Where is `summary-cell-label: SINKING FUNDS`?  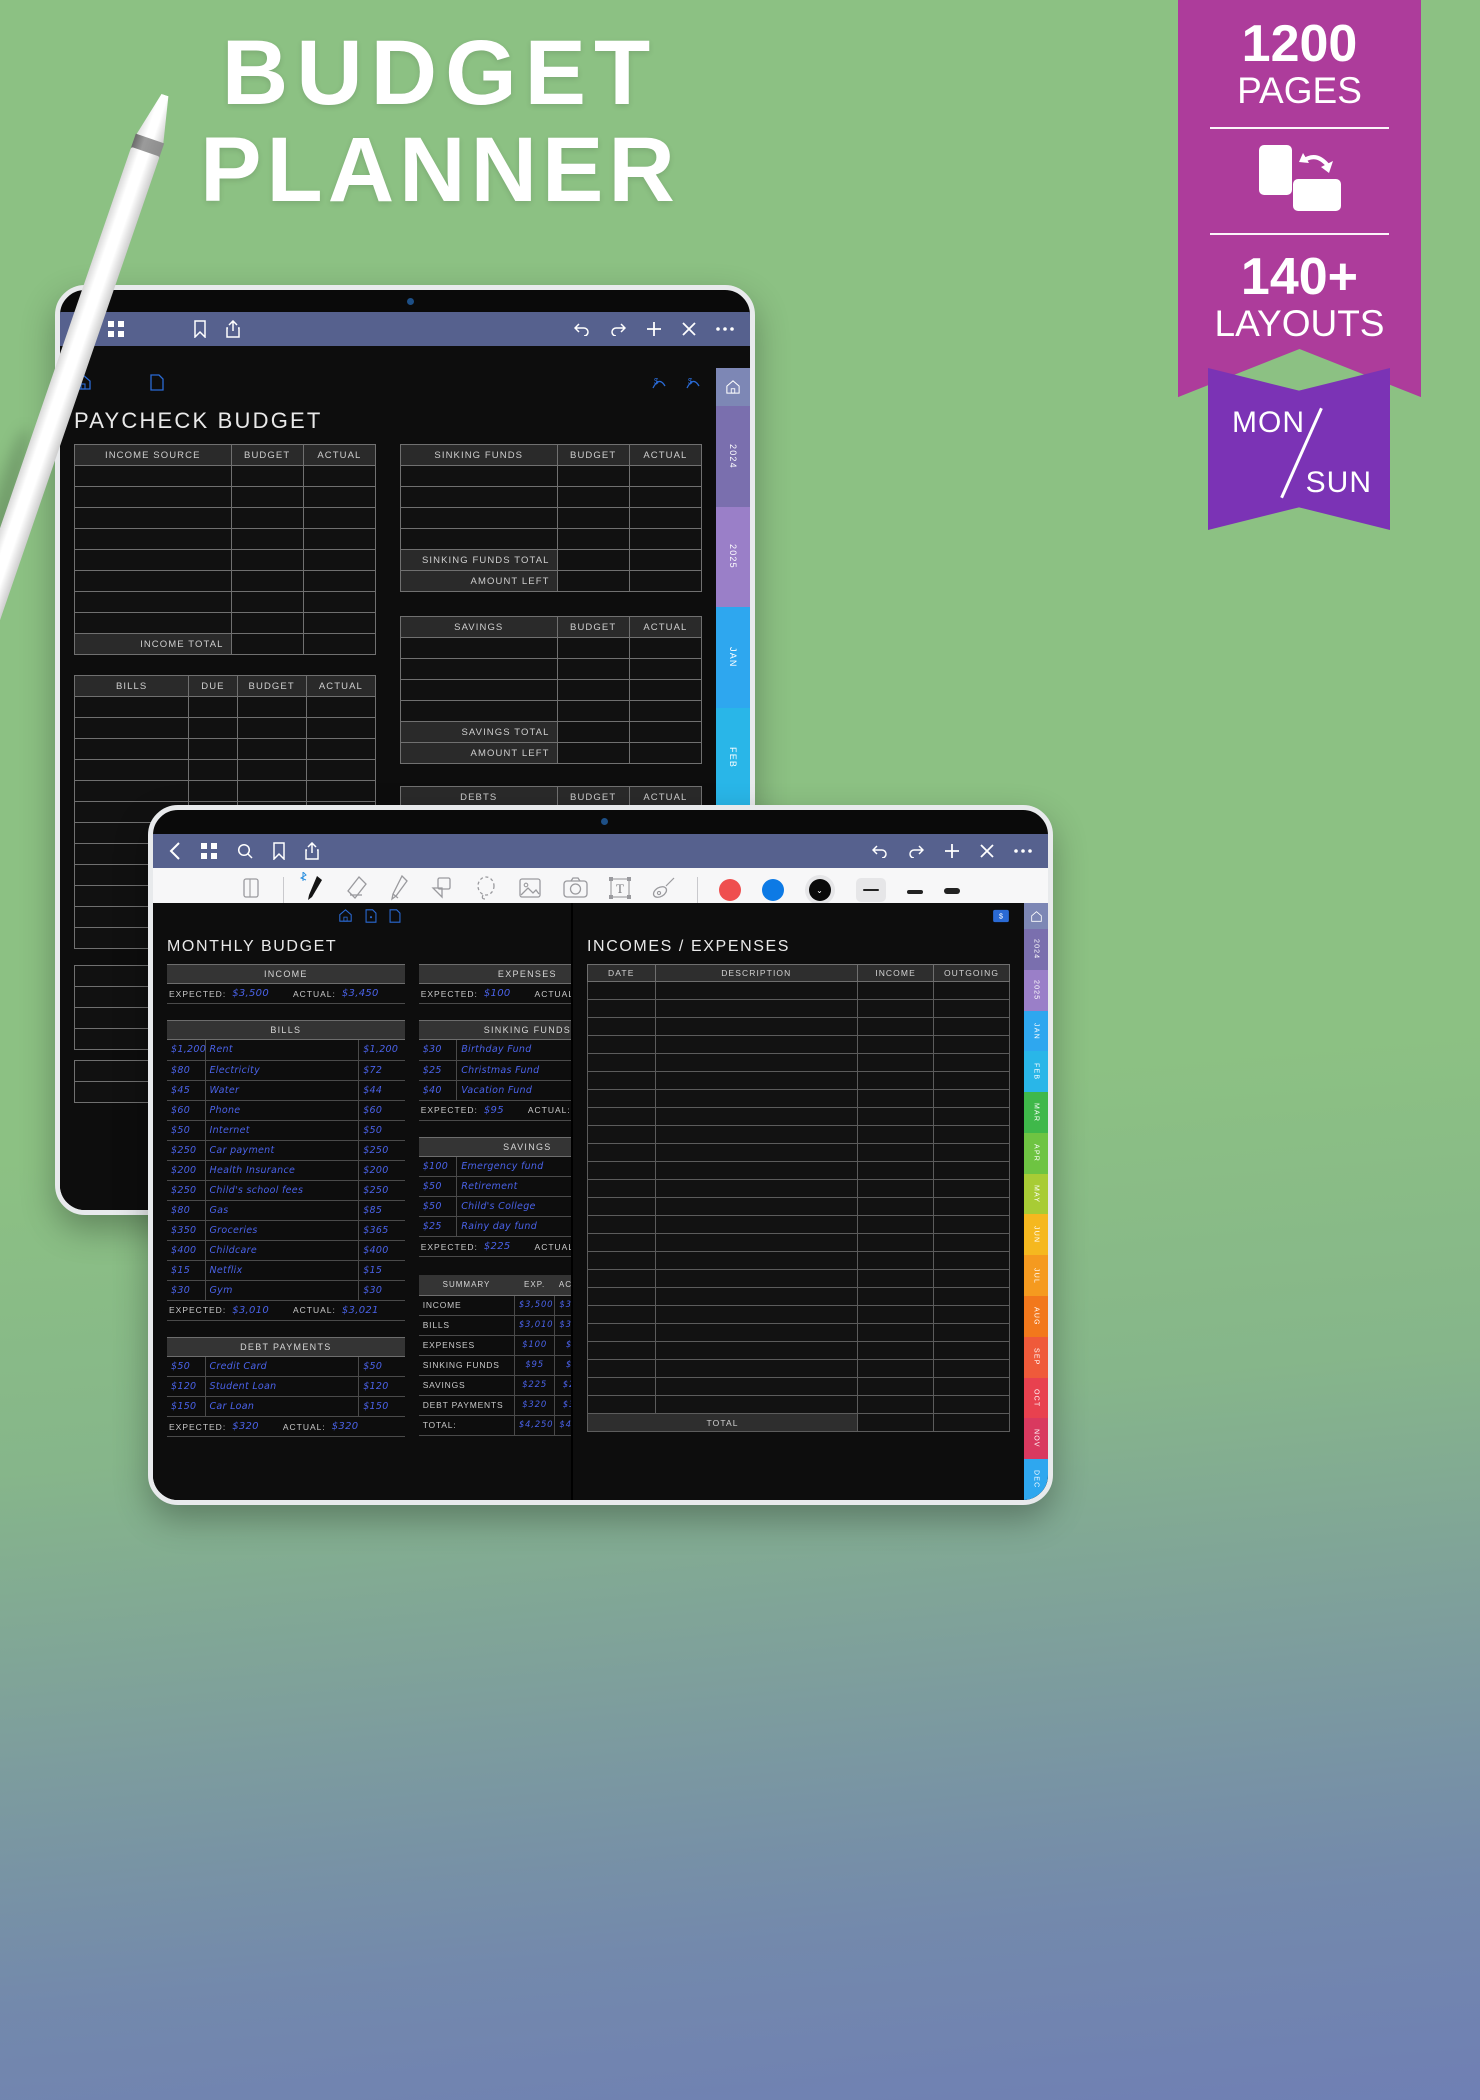 summary-cell-label: SINKING FUNDS is located at coordinates (466, 1365).